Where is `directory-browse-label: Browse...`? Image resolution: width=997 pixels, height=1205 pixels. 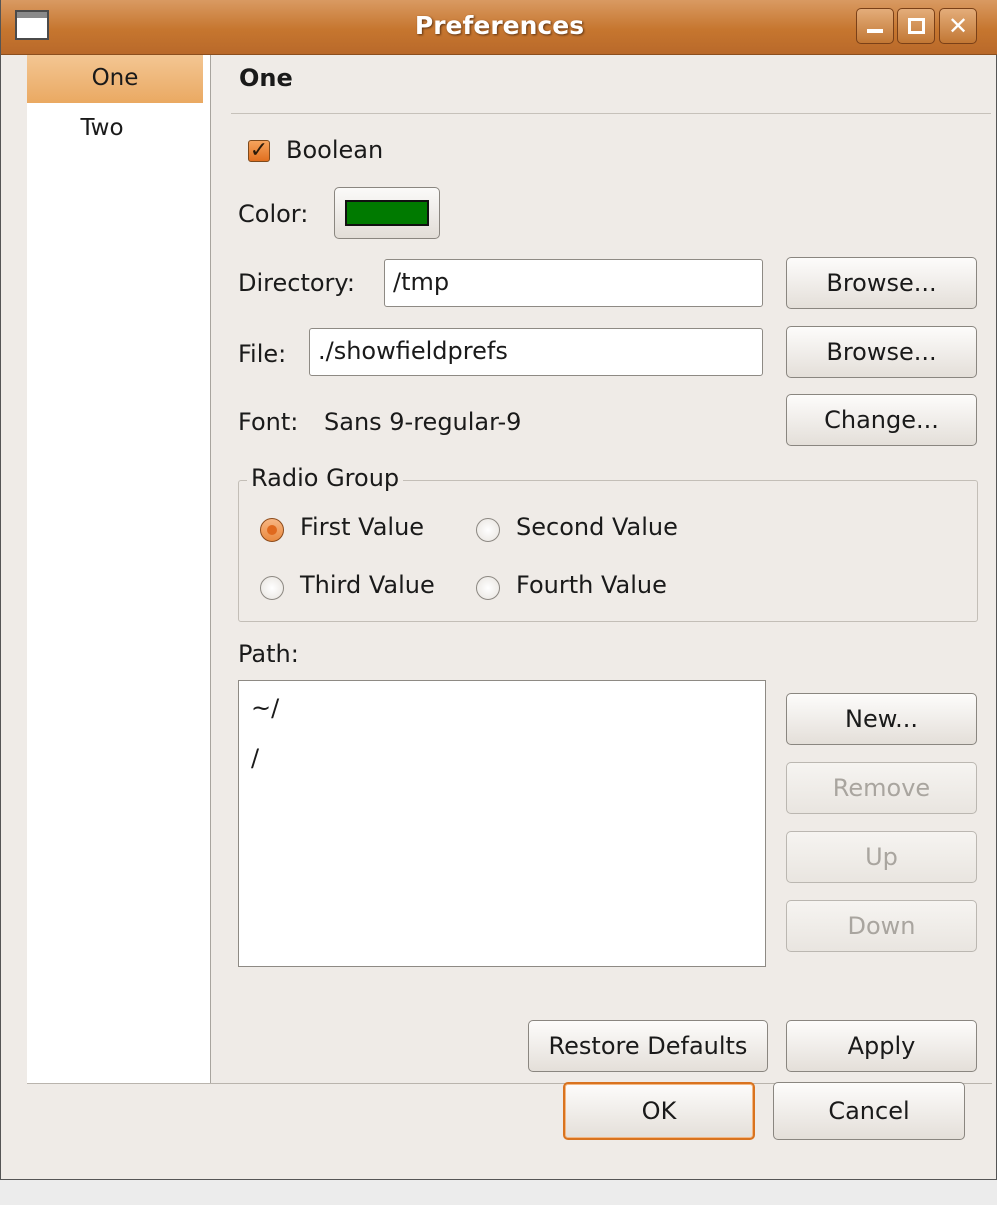
directory-browse-label: Browse... is located at coordinates (881, 283).